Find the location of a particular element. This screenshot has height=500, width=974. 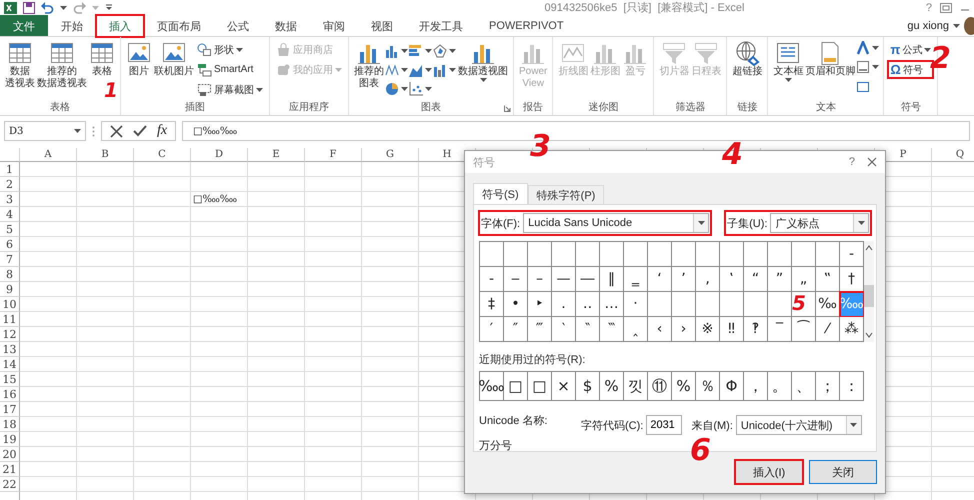

group-label: 筛选器 is located at coordinates (690, 107).